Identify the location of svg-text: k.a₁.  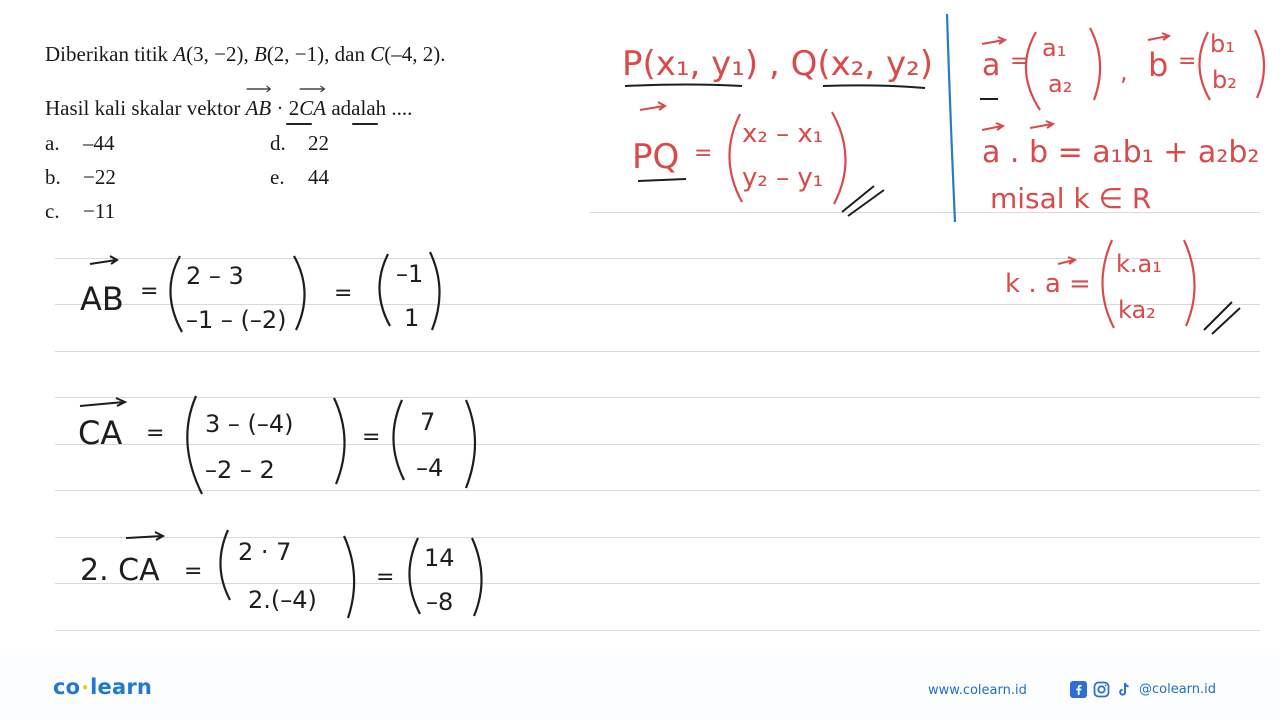
(1139, 264).